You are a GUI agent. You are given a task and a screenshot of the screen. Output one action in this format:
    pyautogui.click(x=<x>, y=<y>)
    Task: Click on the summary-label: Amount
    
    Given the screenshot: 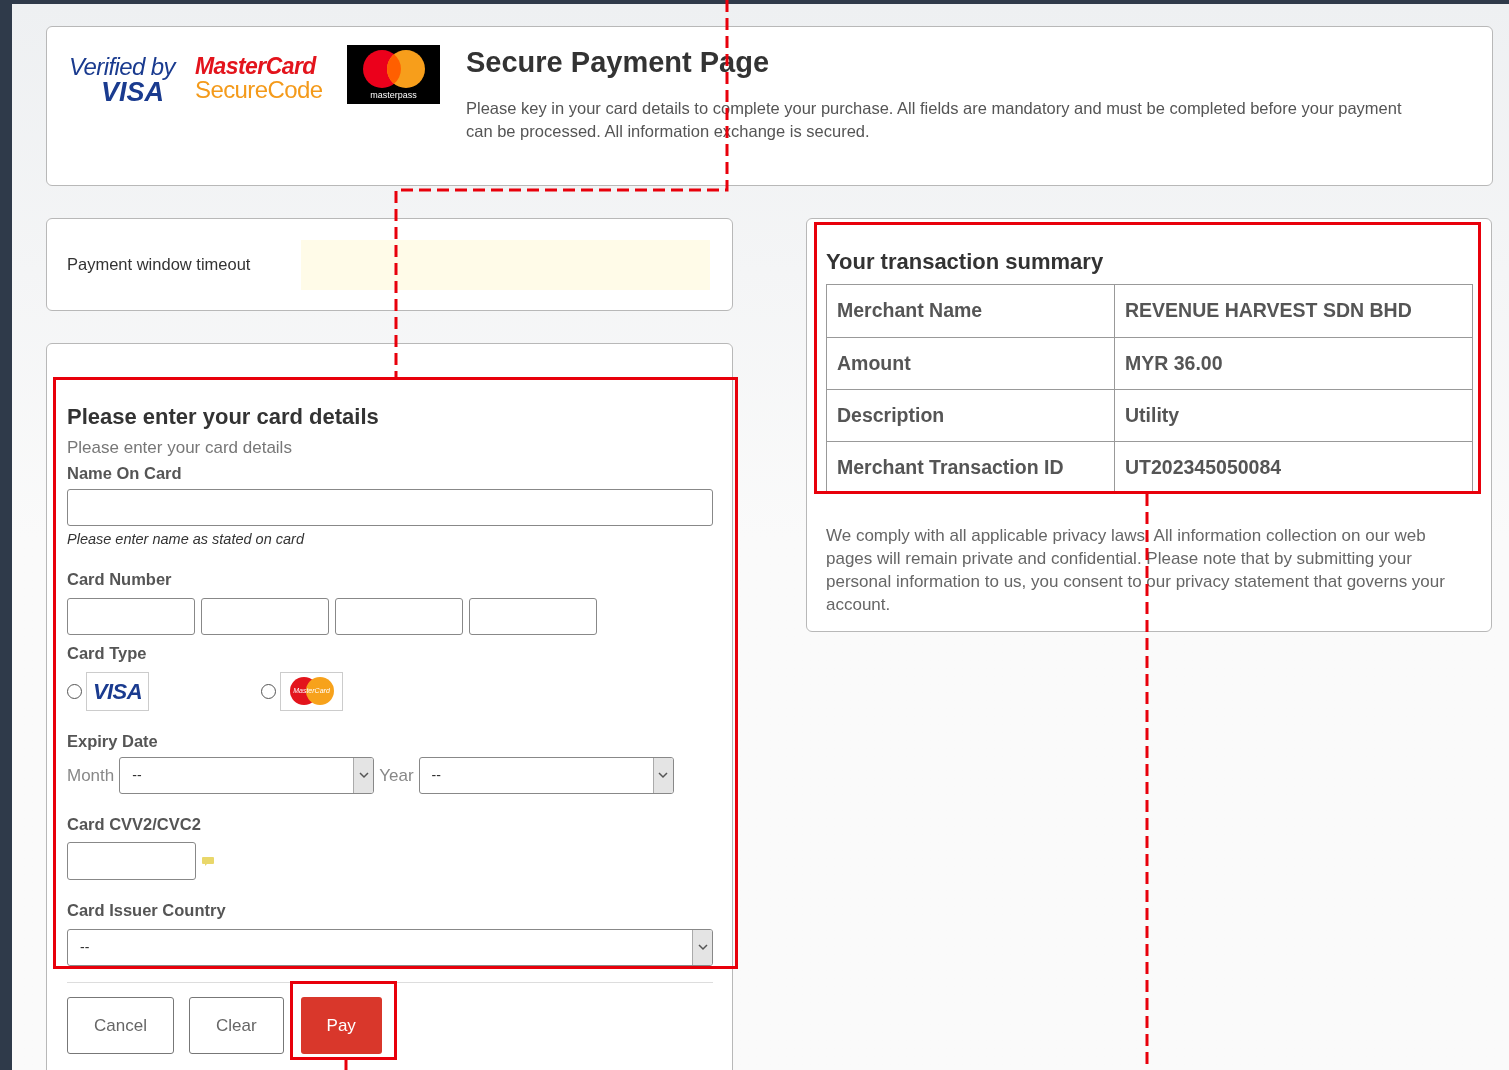 What is the action you would take?
    pyautogui.click(x=971, y=363)
    